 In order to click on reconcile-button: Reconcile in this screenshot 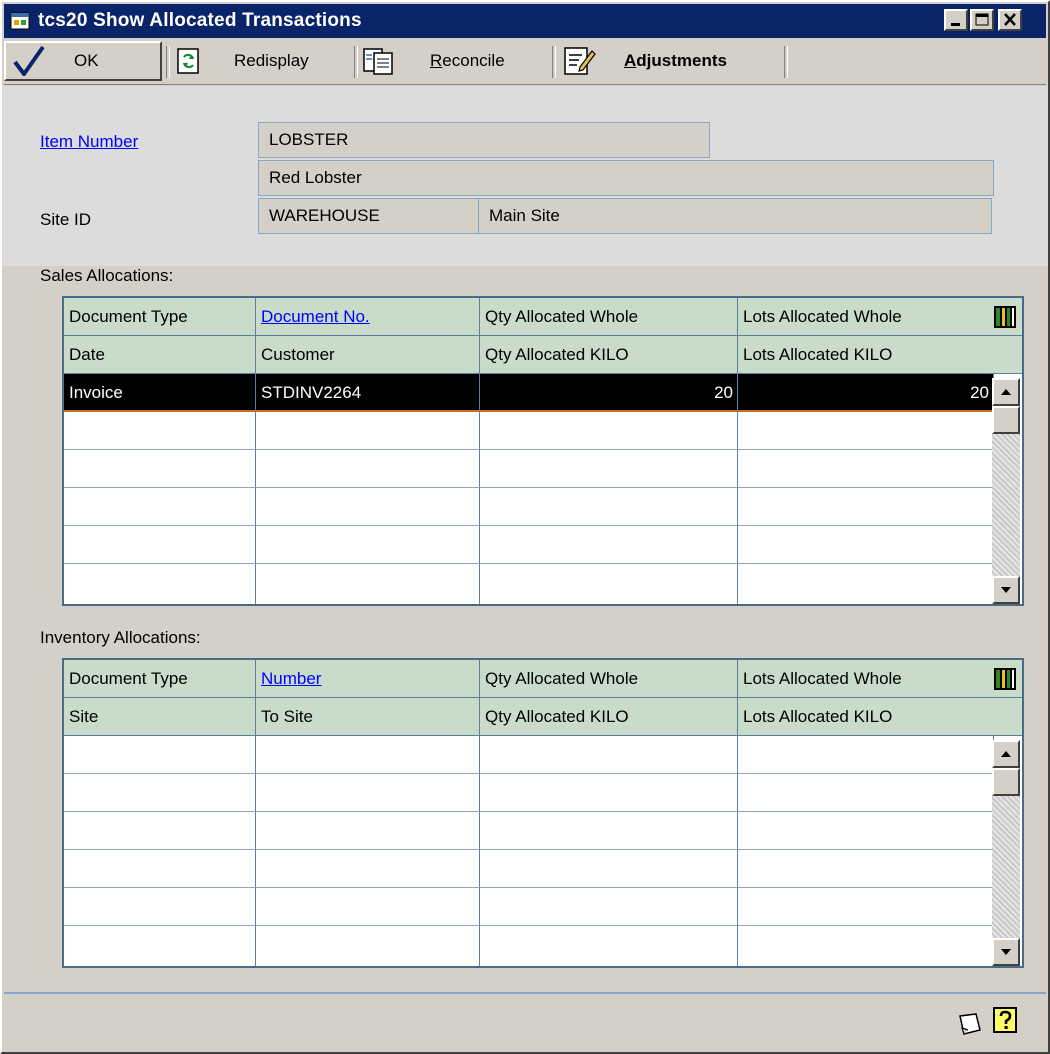, I will do `click(433, 61)`.